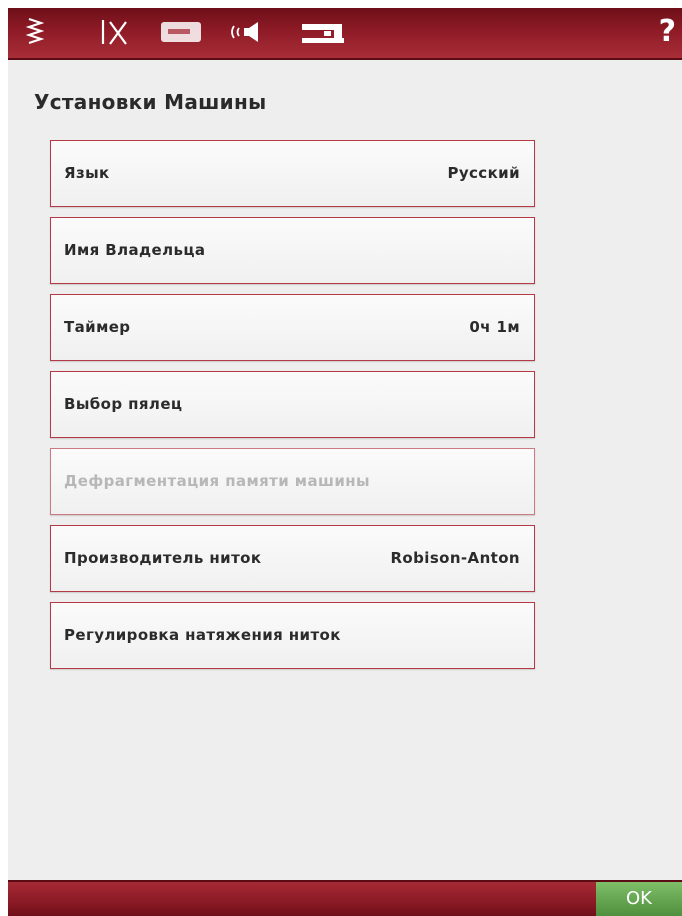 The width and height of the screenshot is (682, 916). I want to click on setting-thread-manufacturer: Производитель ниток Robison-Anton, so click(292, 558).